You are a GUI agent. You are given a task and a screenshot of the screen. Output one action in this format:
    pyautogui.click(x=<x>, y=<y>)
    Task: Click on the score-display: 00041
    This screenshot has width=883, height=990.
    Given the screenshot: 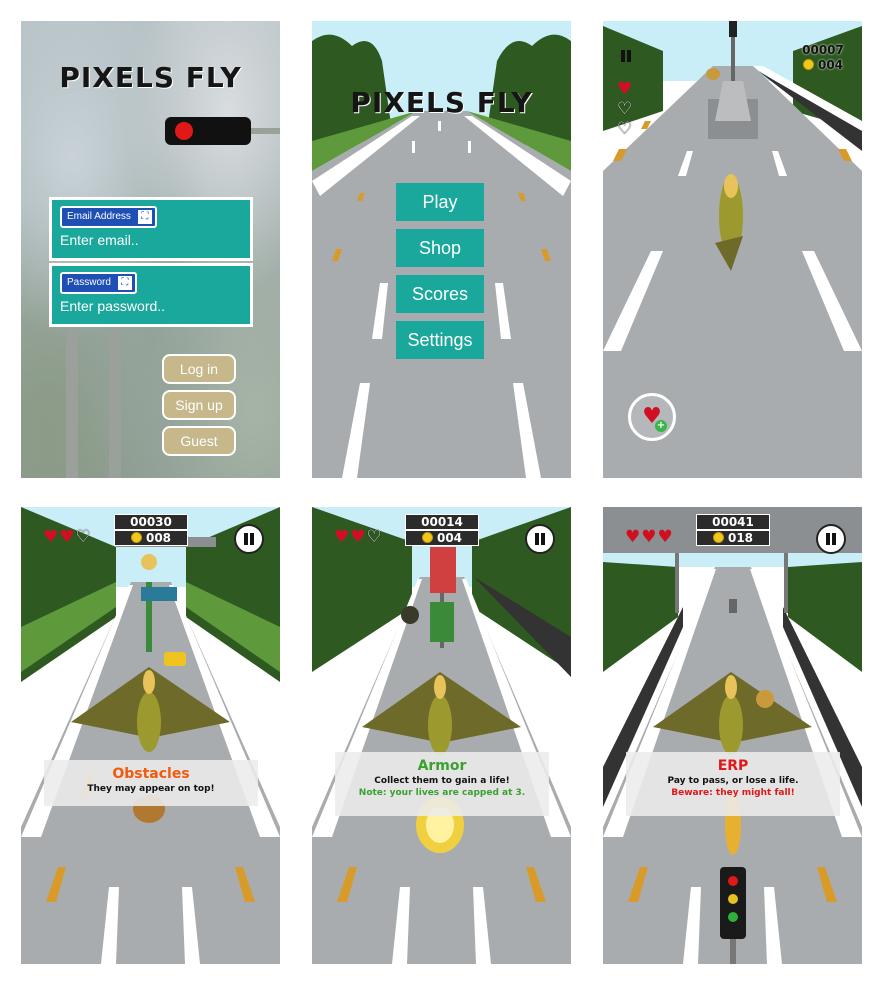 What is the action you would take?
    pyautogui.click(x=733, y=522)
    